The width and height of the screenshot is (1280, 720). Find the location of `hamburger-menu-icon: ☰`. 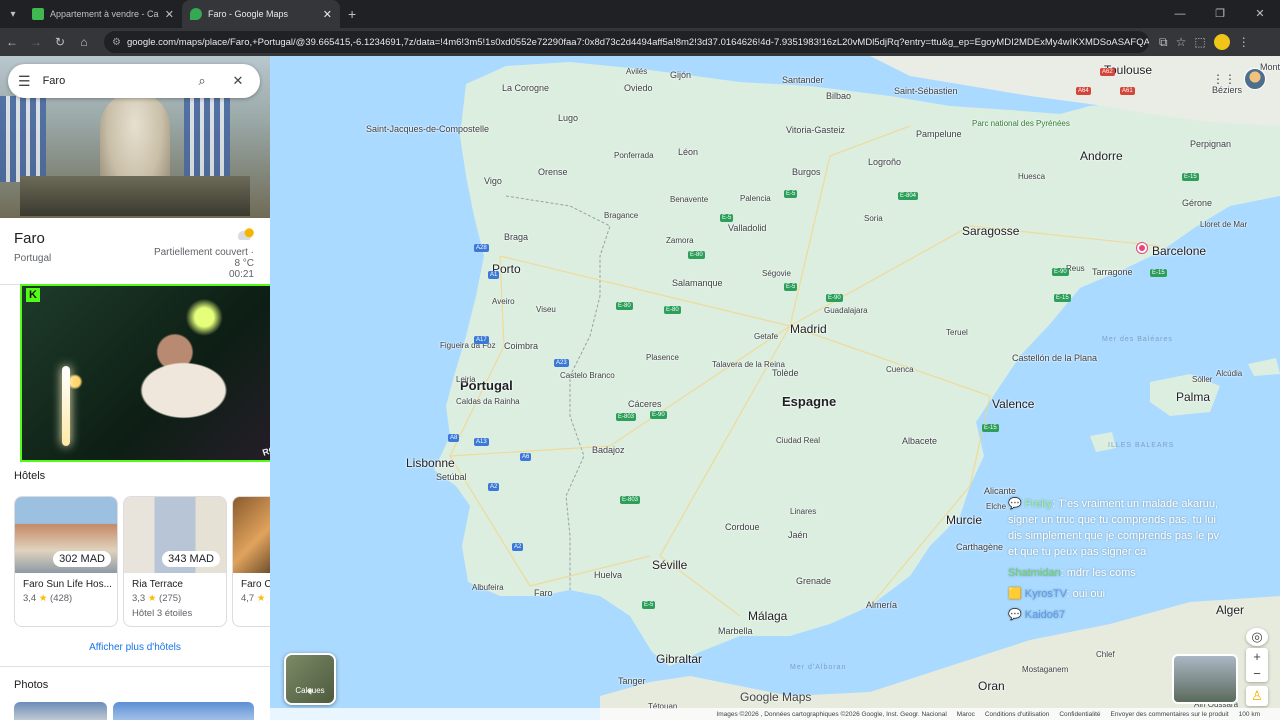

hamburger-menu-icon: ☰ is located at coordinates (24, 81).